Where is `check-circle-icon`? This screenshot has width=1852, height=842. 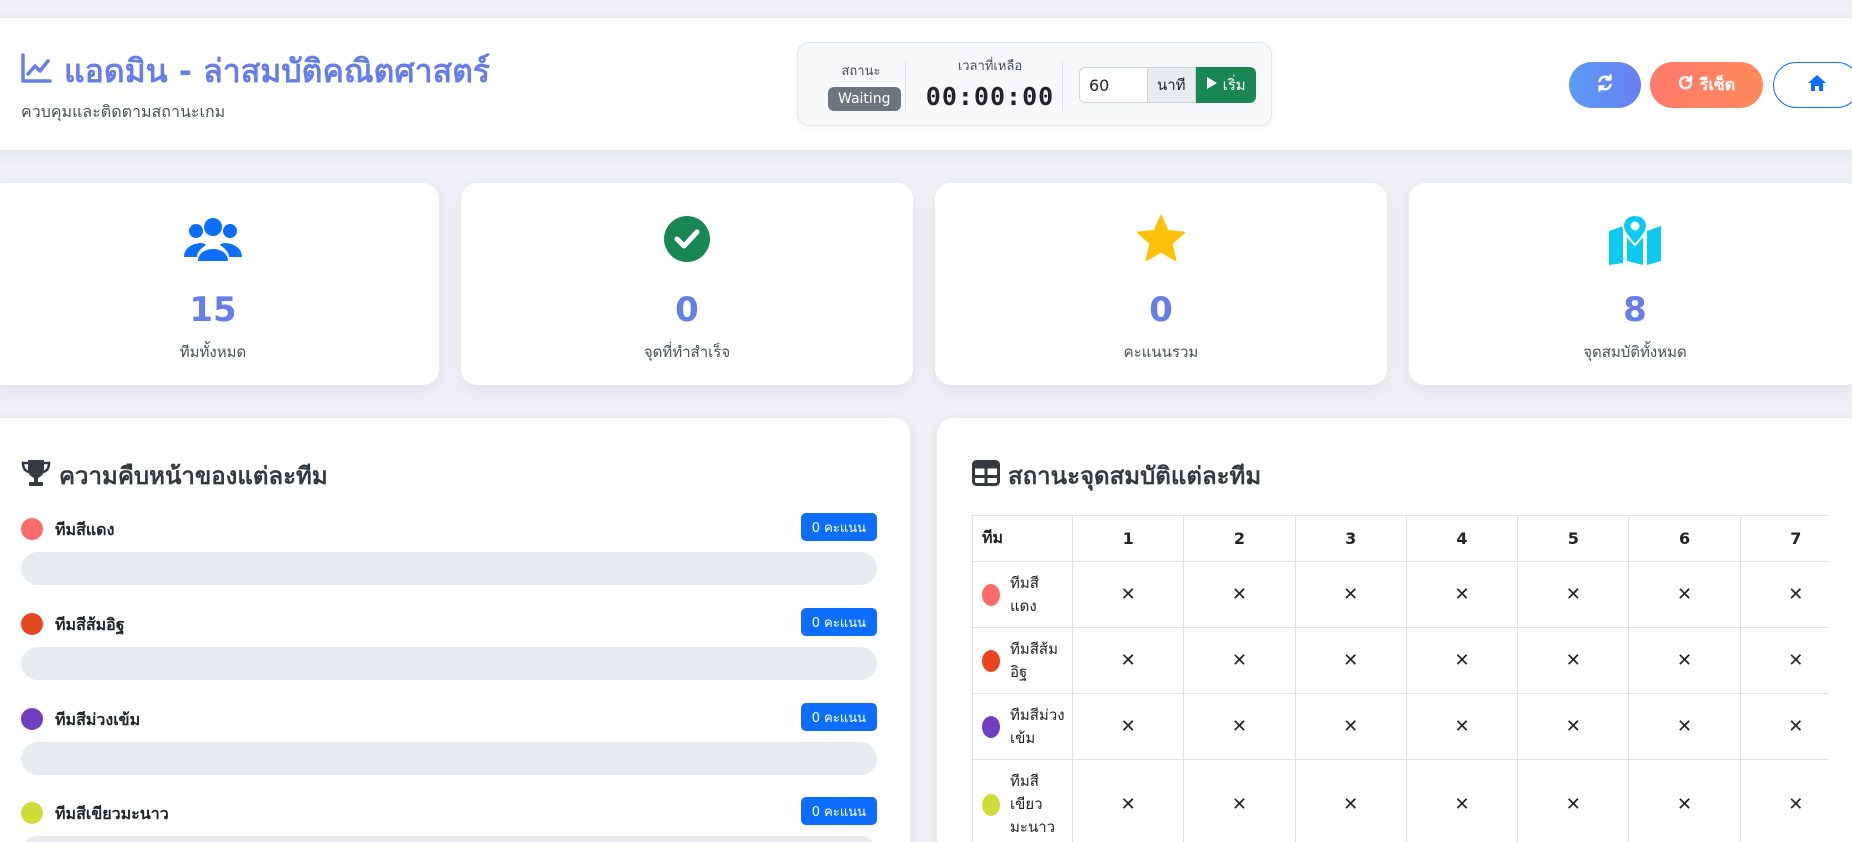
check-circle-icon is located at coordinates (687, 242).